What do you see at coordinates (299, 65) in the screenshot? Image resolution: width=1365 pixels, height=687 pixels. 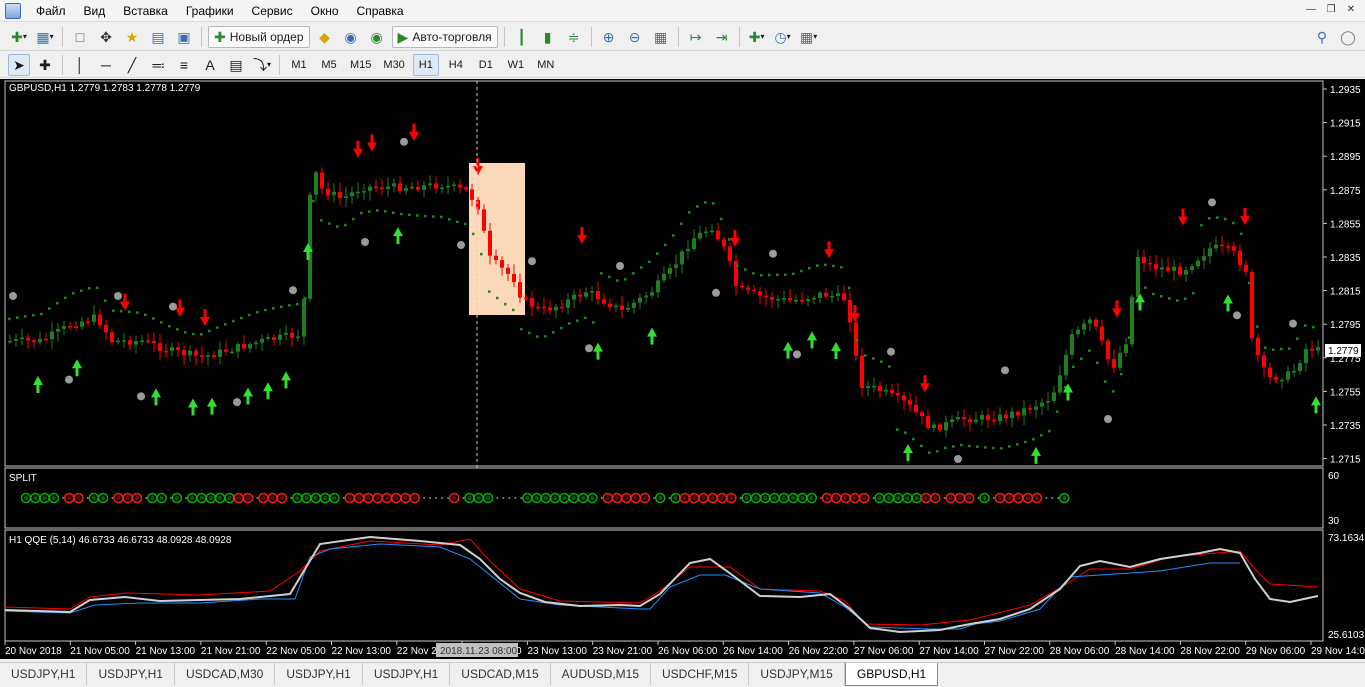 I see `timeframe-m1: M1` at bounding box center [299, 65].